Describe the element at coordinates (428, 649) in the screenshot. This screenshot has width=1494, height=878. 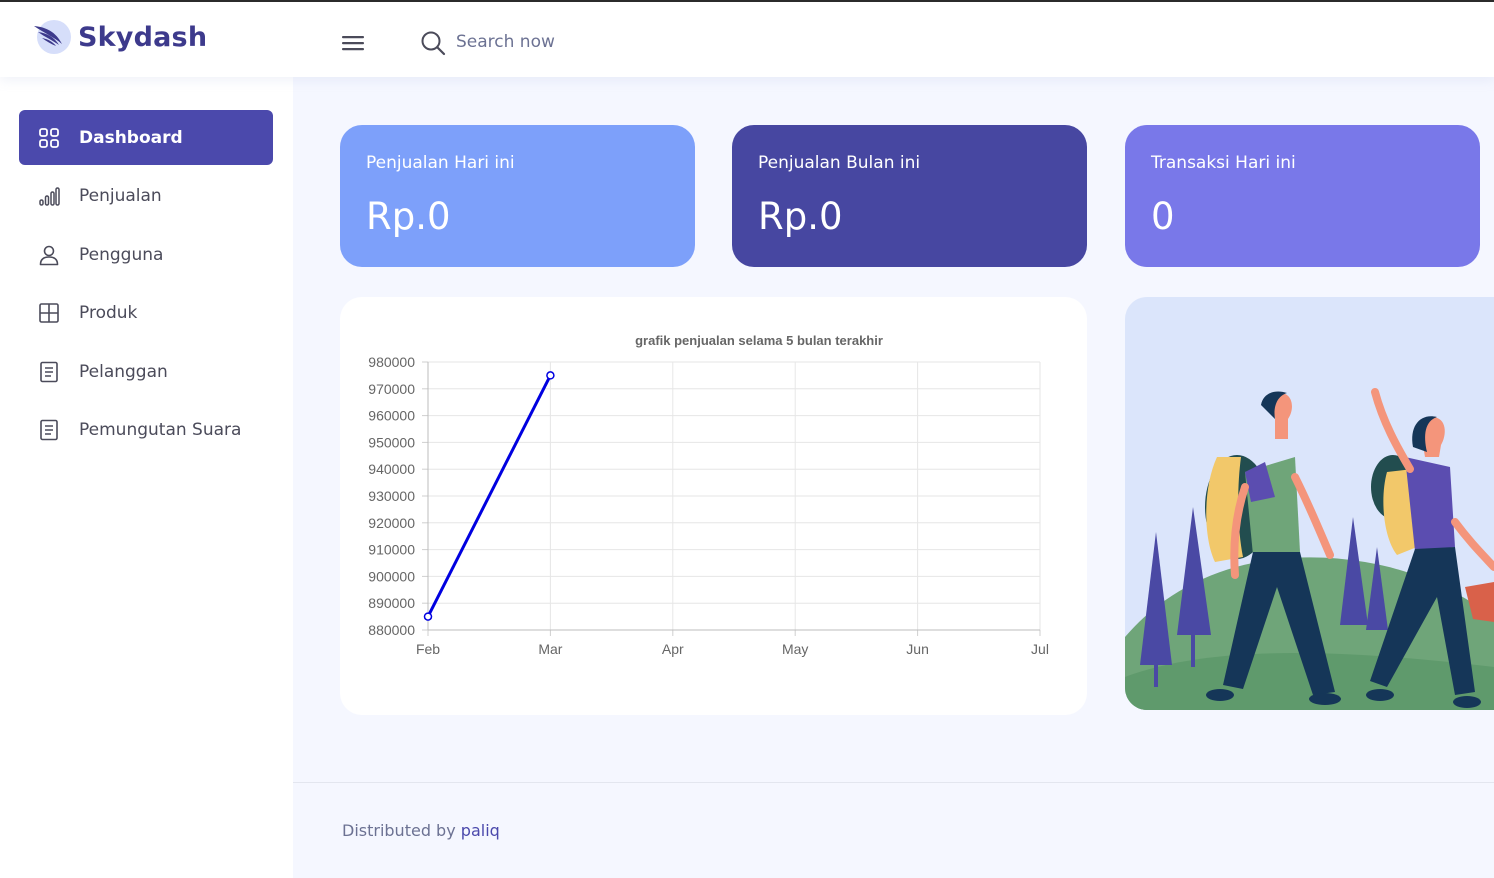
I see `chart-x-tick-label: Feb` at that location.